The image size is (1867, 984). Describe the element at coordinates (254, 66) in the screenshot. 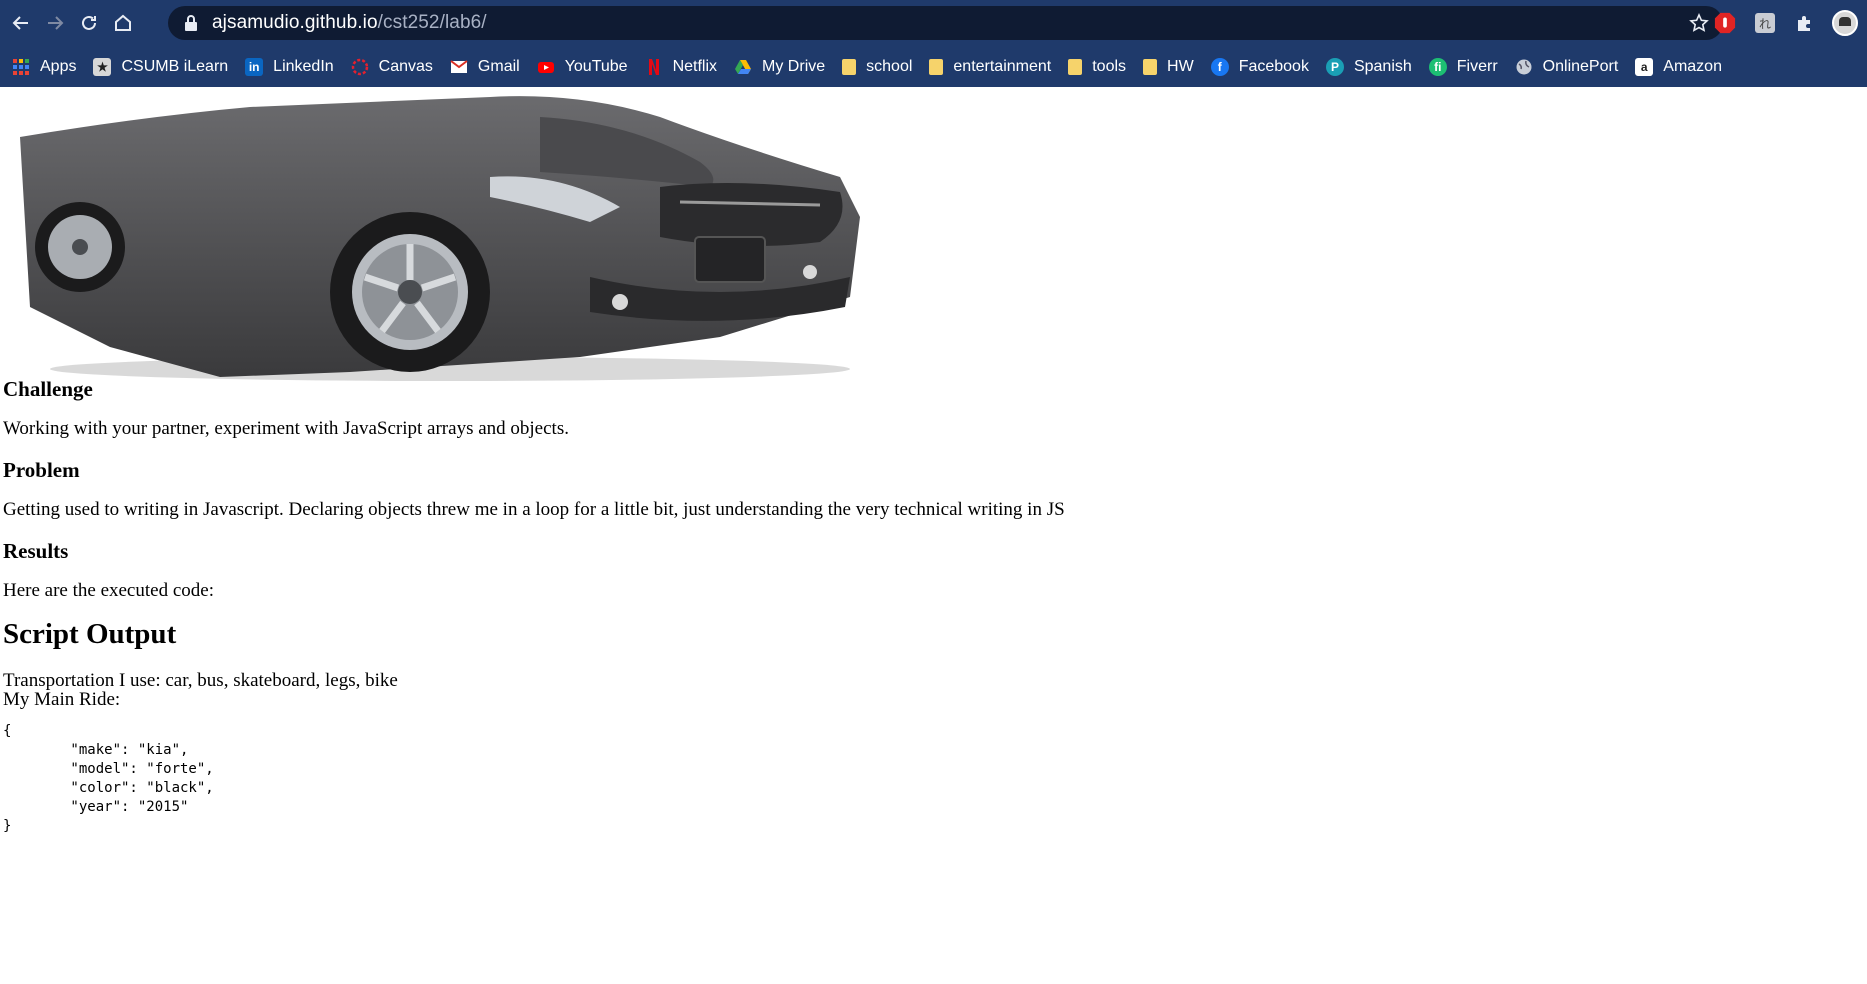

I see `linkedin-icon: in` at that location.